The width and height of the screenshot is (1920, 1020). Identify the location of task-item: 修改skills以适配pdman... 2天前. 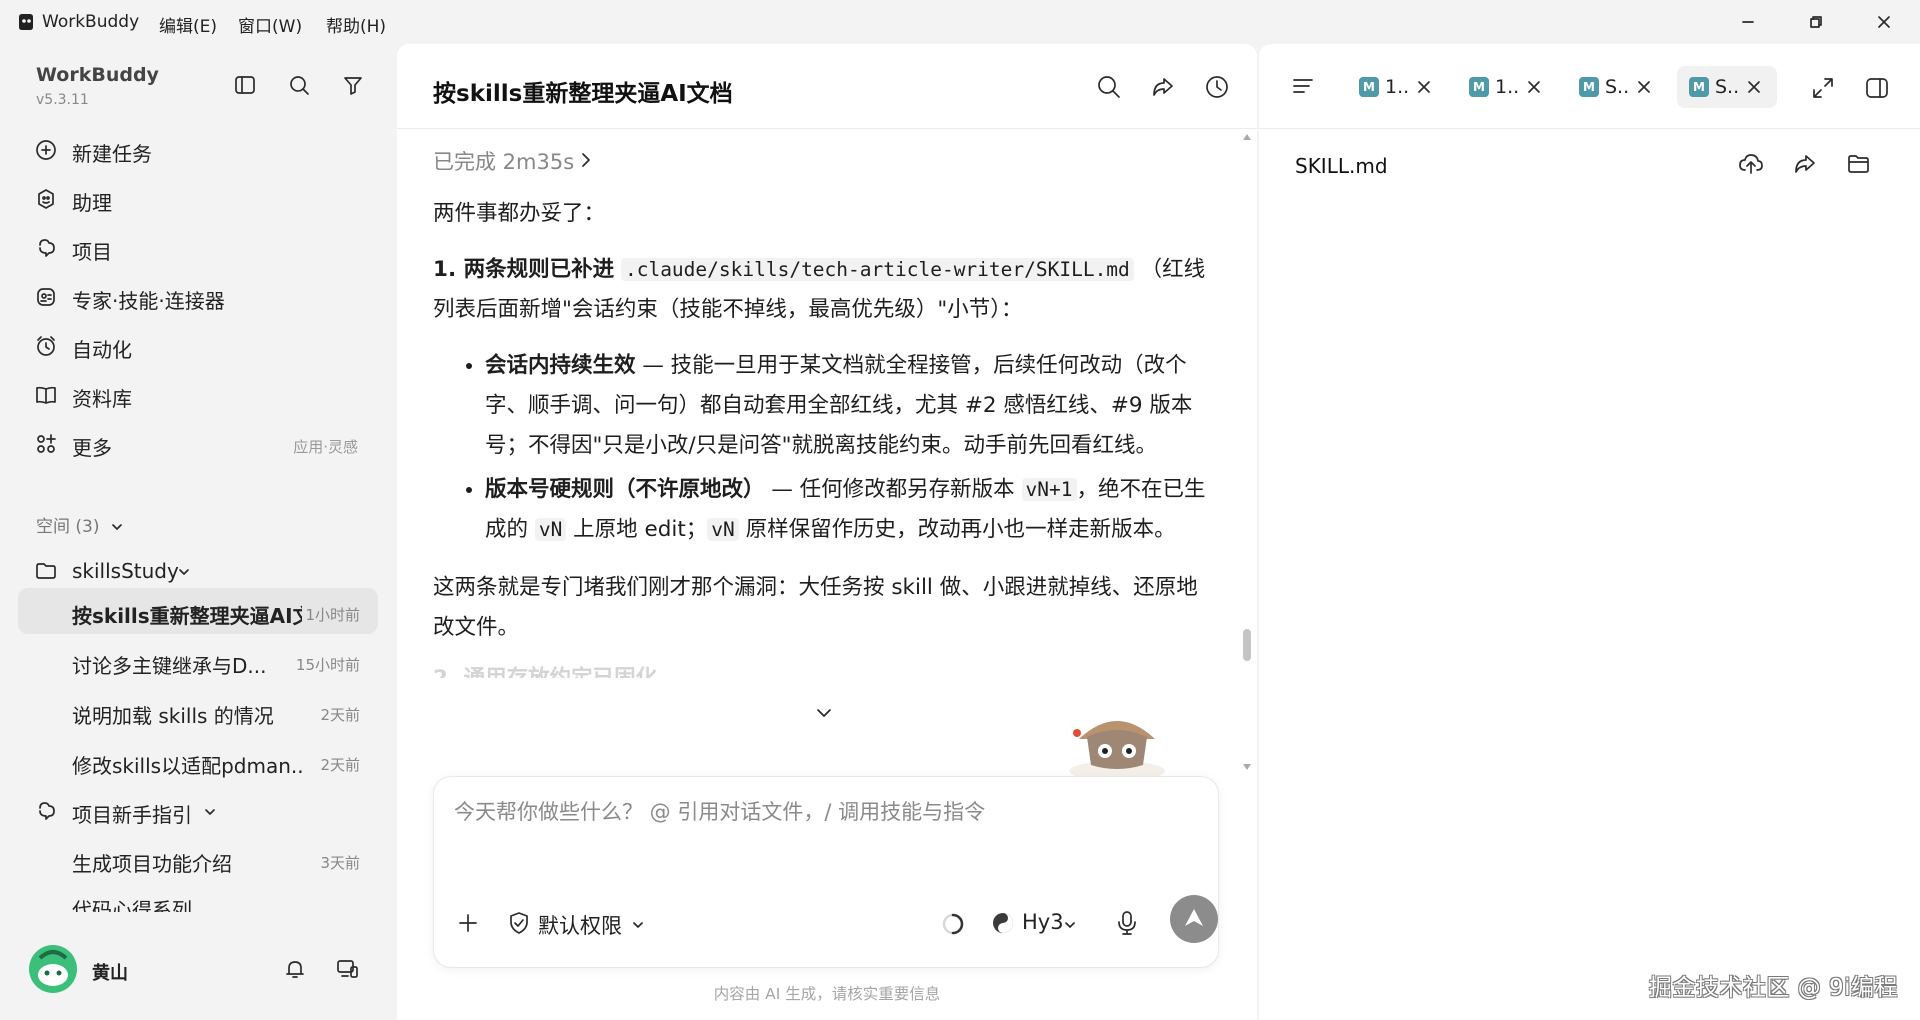
(198, 761).